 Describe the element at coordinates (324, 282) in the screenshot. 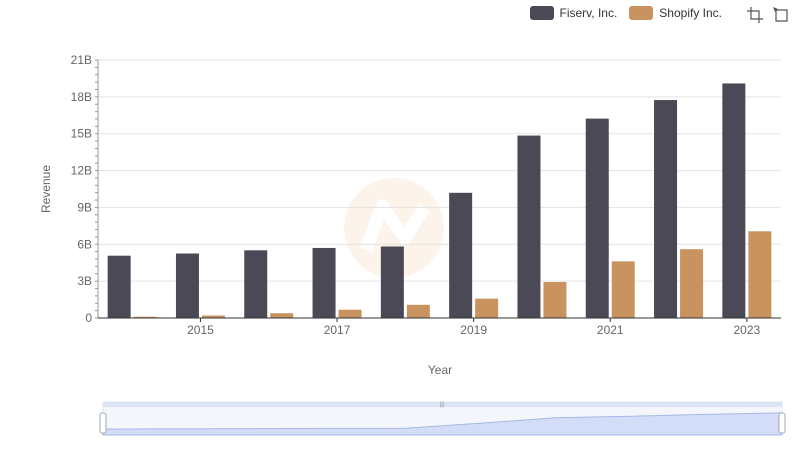

I see `bar-fiserv-2017` at that location.